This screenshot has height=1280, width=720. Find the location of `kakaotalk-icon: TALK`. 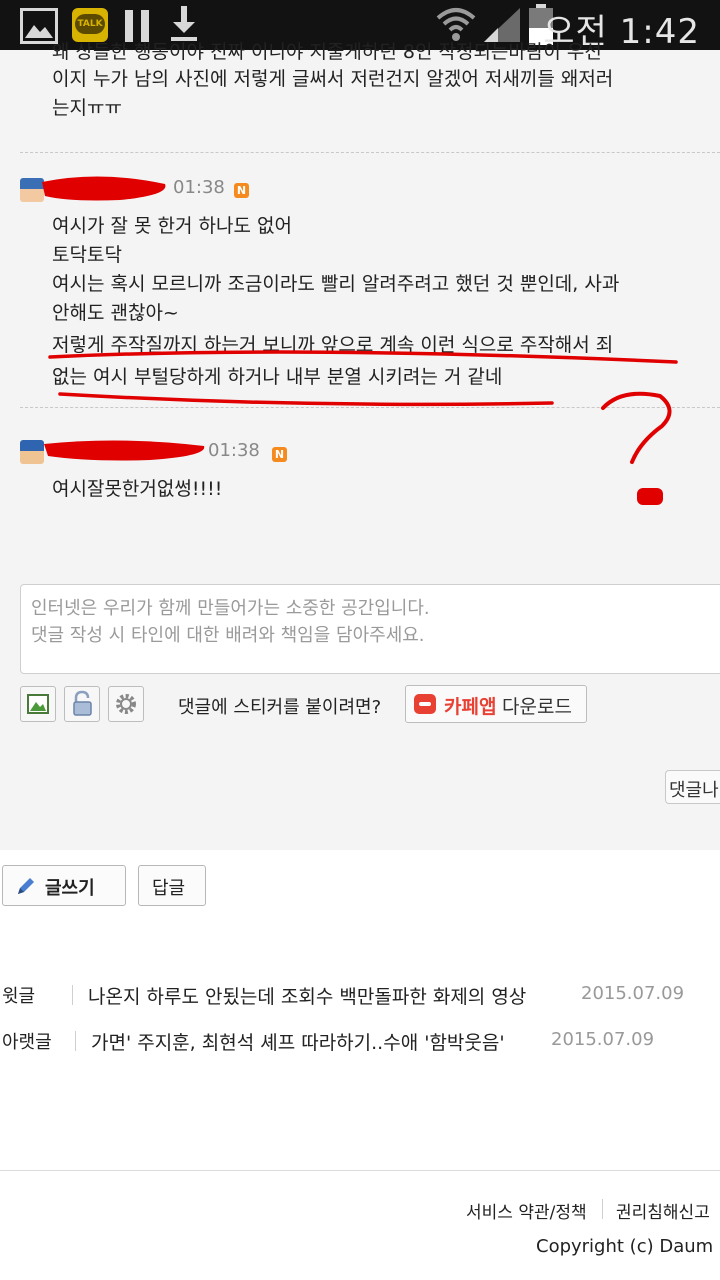

kakaotalk-icon: TALK is located at coordinates (90, 25).